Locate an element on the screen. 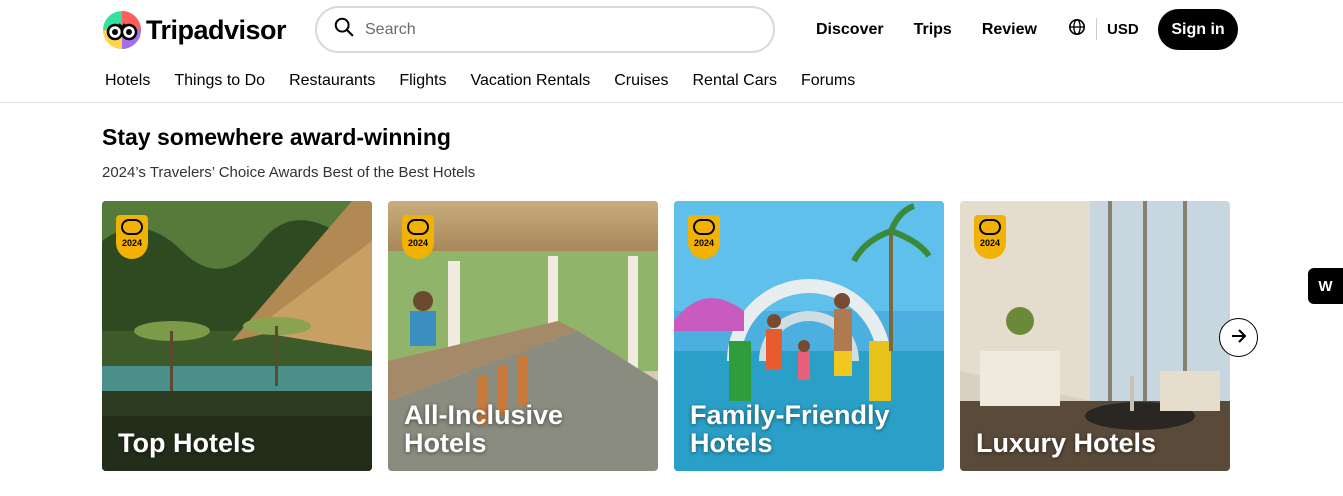  subnav-cruises: Cruises is located at coordinates (641, 81).